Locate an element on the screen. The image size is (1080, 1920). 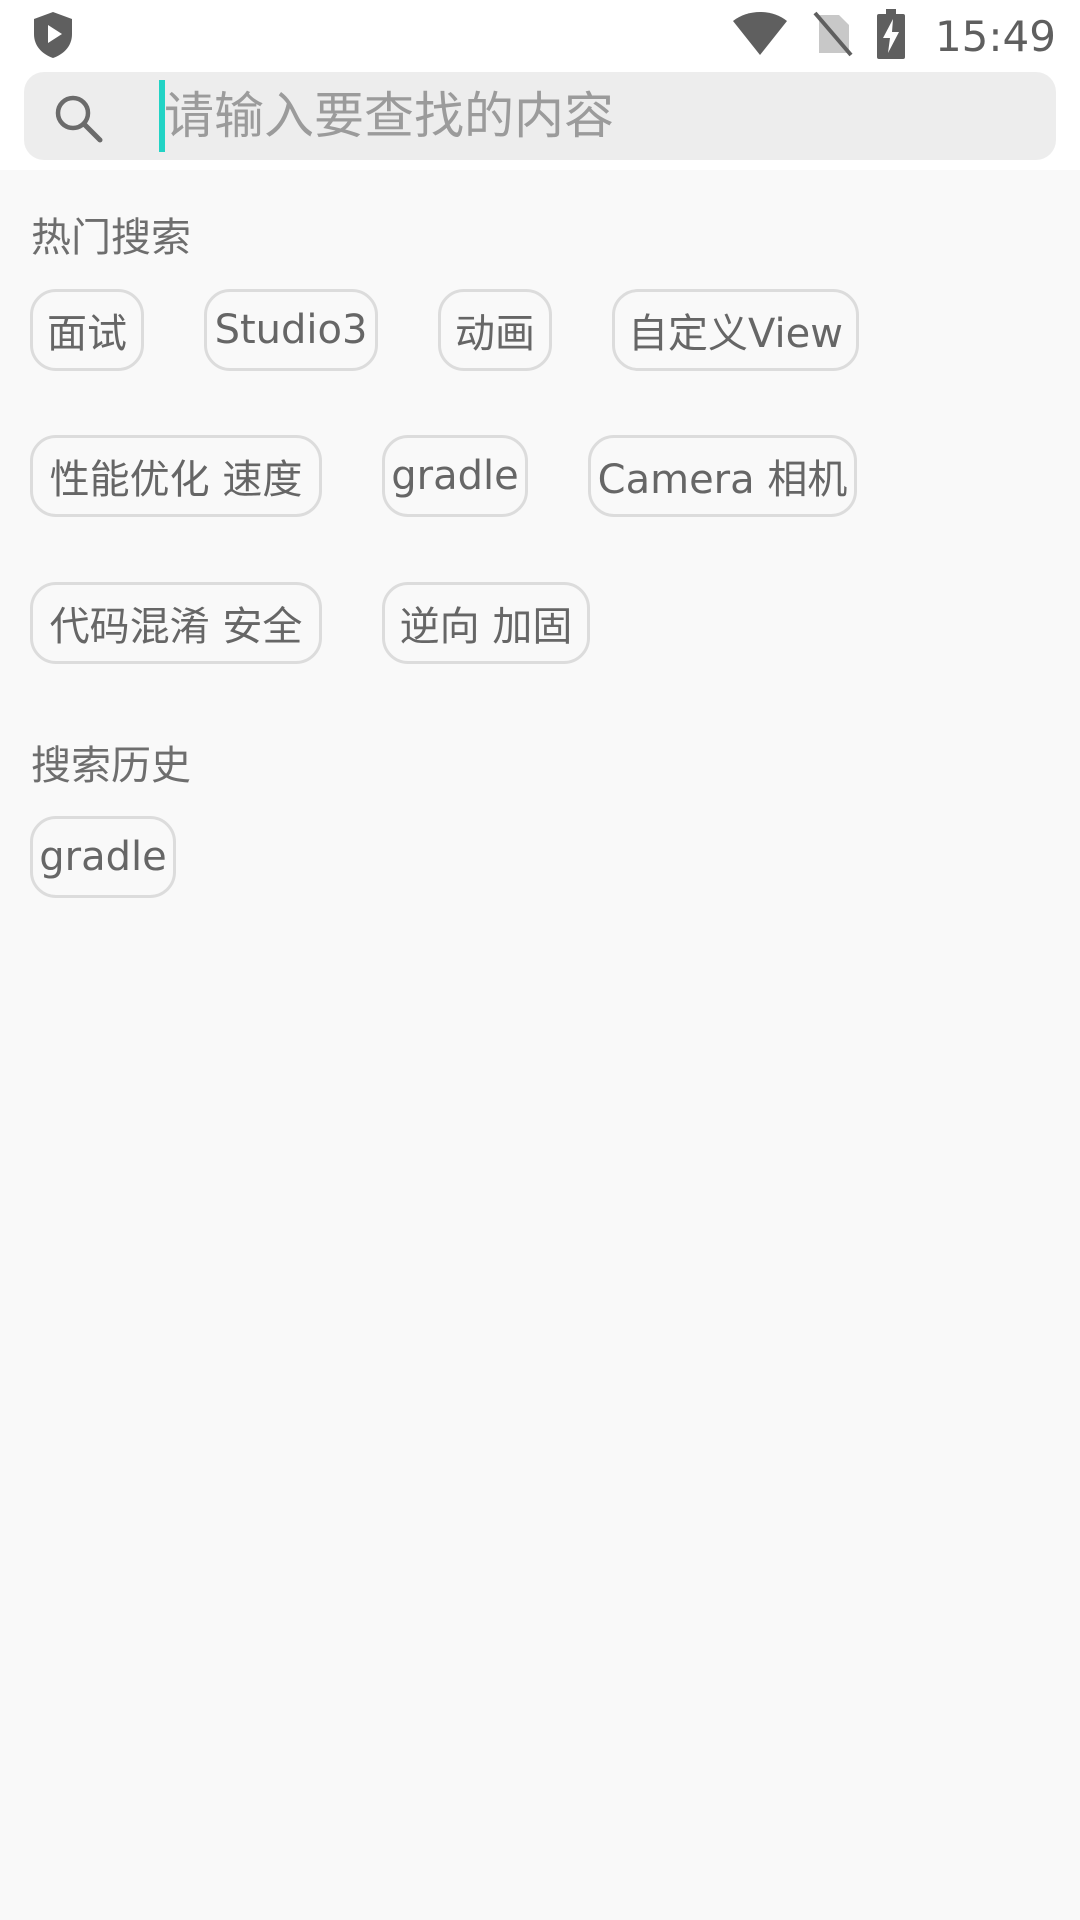
hot-tag: 代码混淆 安全 is located at coordinates (176, 623).